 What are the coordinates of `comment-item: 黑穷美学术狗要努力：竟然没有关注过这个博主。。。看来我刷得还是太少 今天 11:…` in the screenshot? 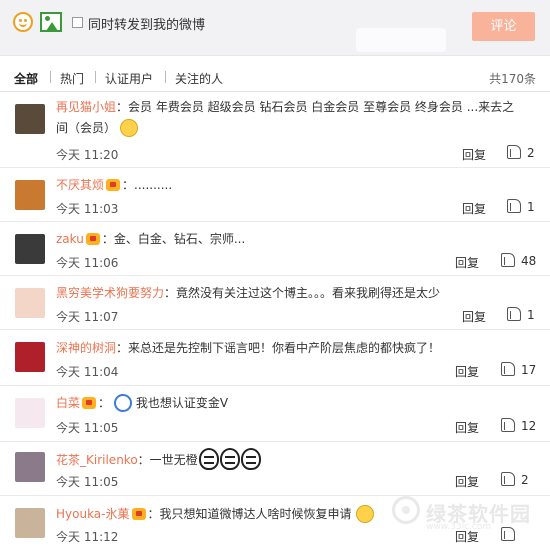 It's located at (275, 303).